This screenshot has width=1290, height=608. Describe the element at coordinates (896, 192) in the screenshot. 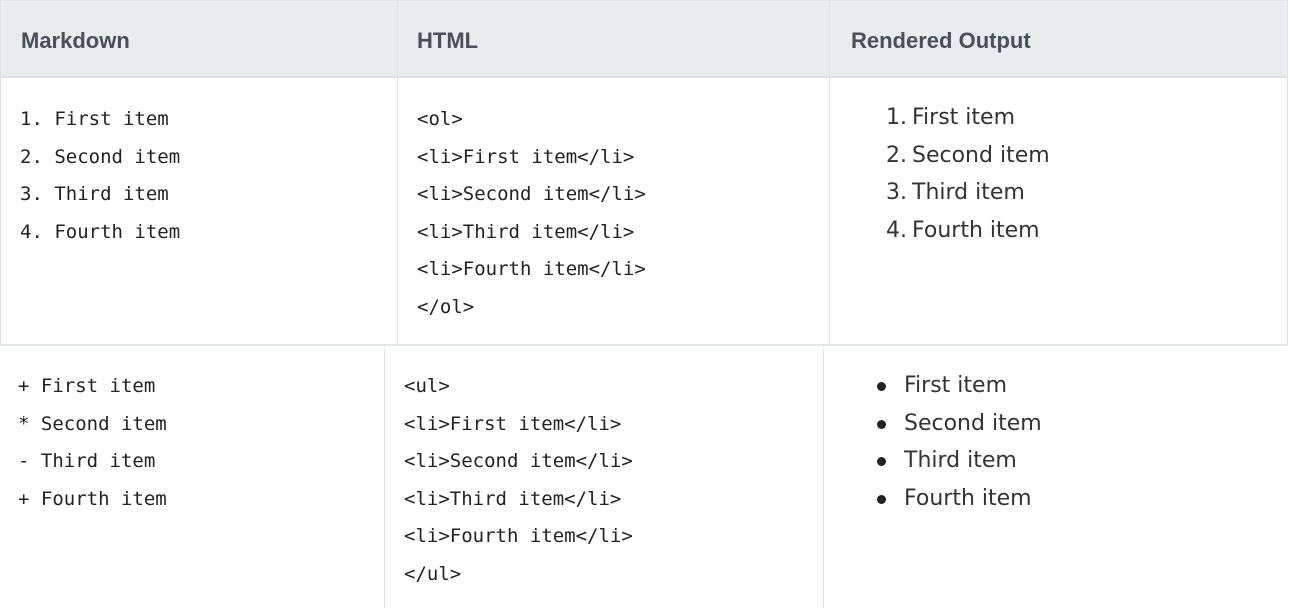

I see `list-number: 3.` at that location.